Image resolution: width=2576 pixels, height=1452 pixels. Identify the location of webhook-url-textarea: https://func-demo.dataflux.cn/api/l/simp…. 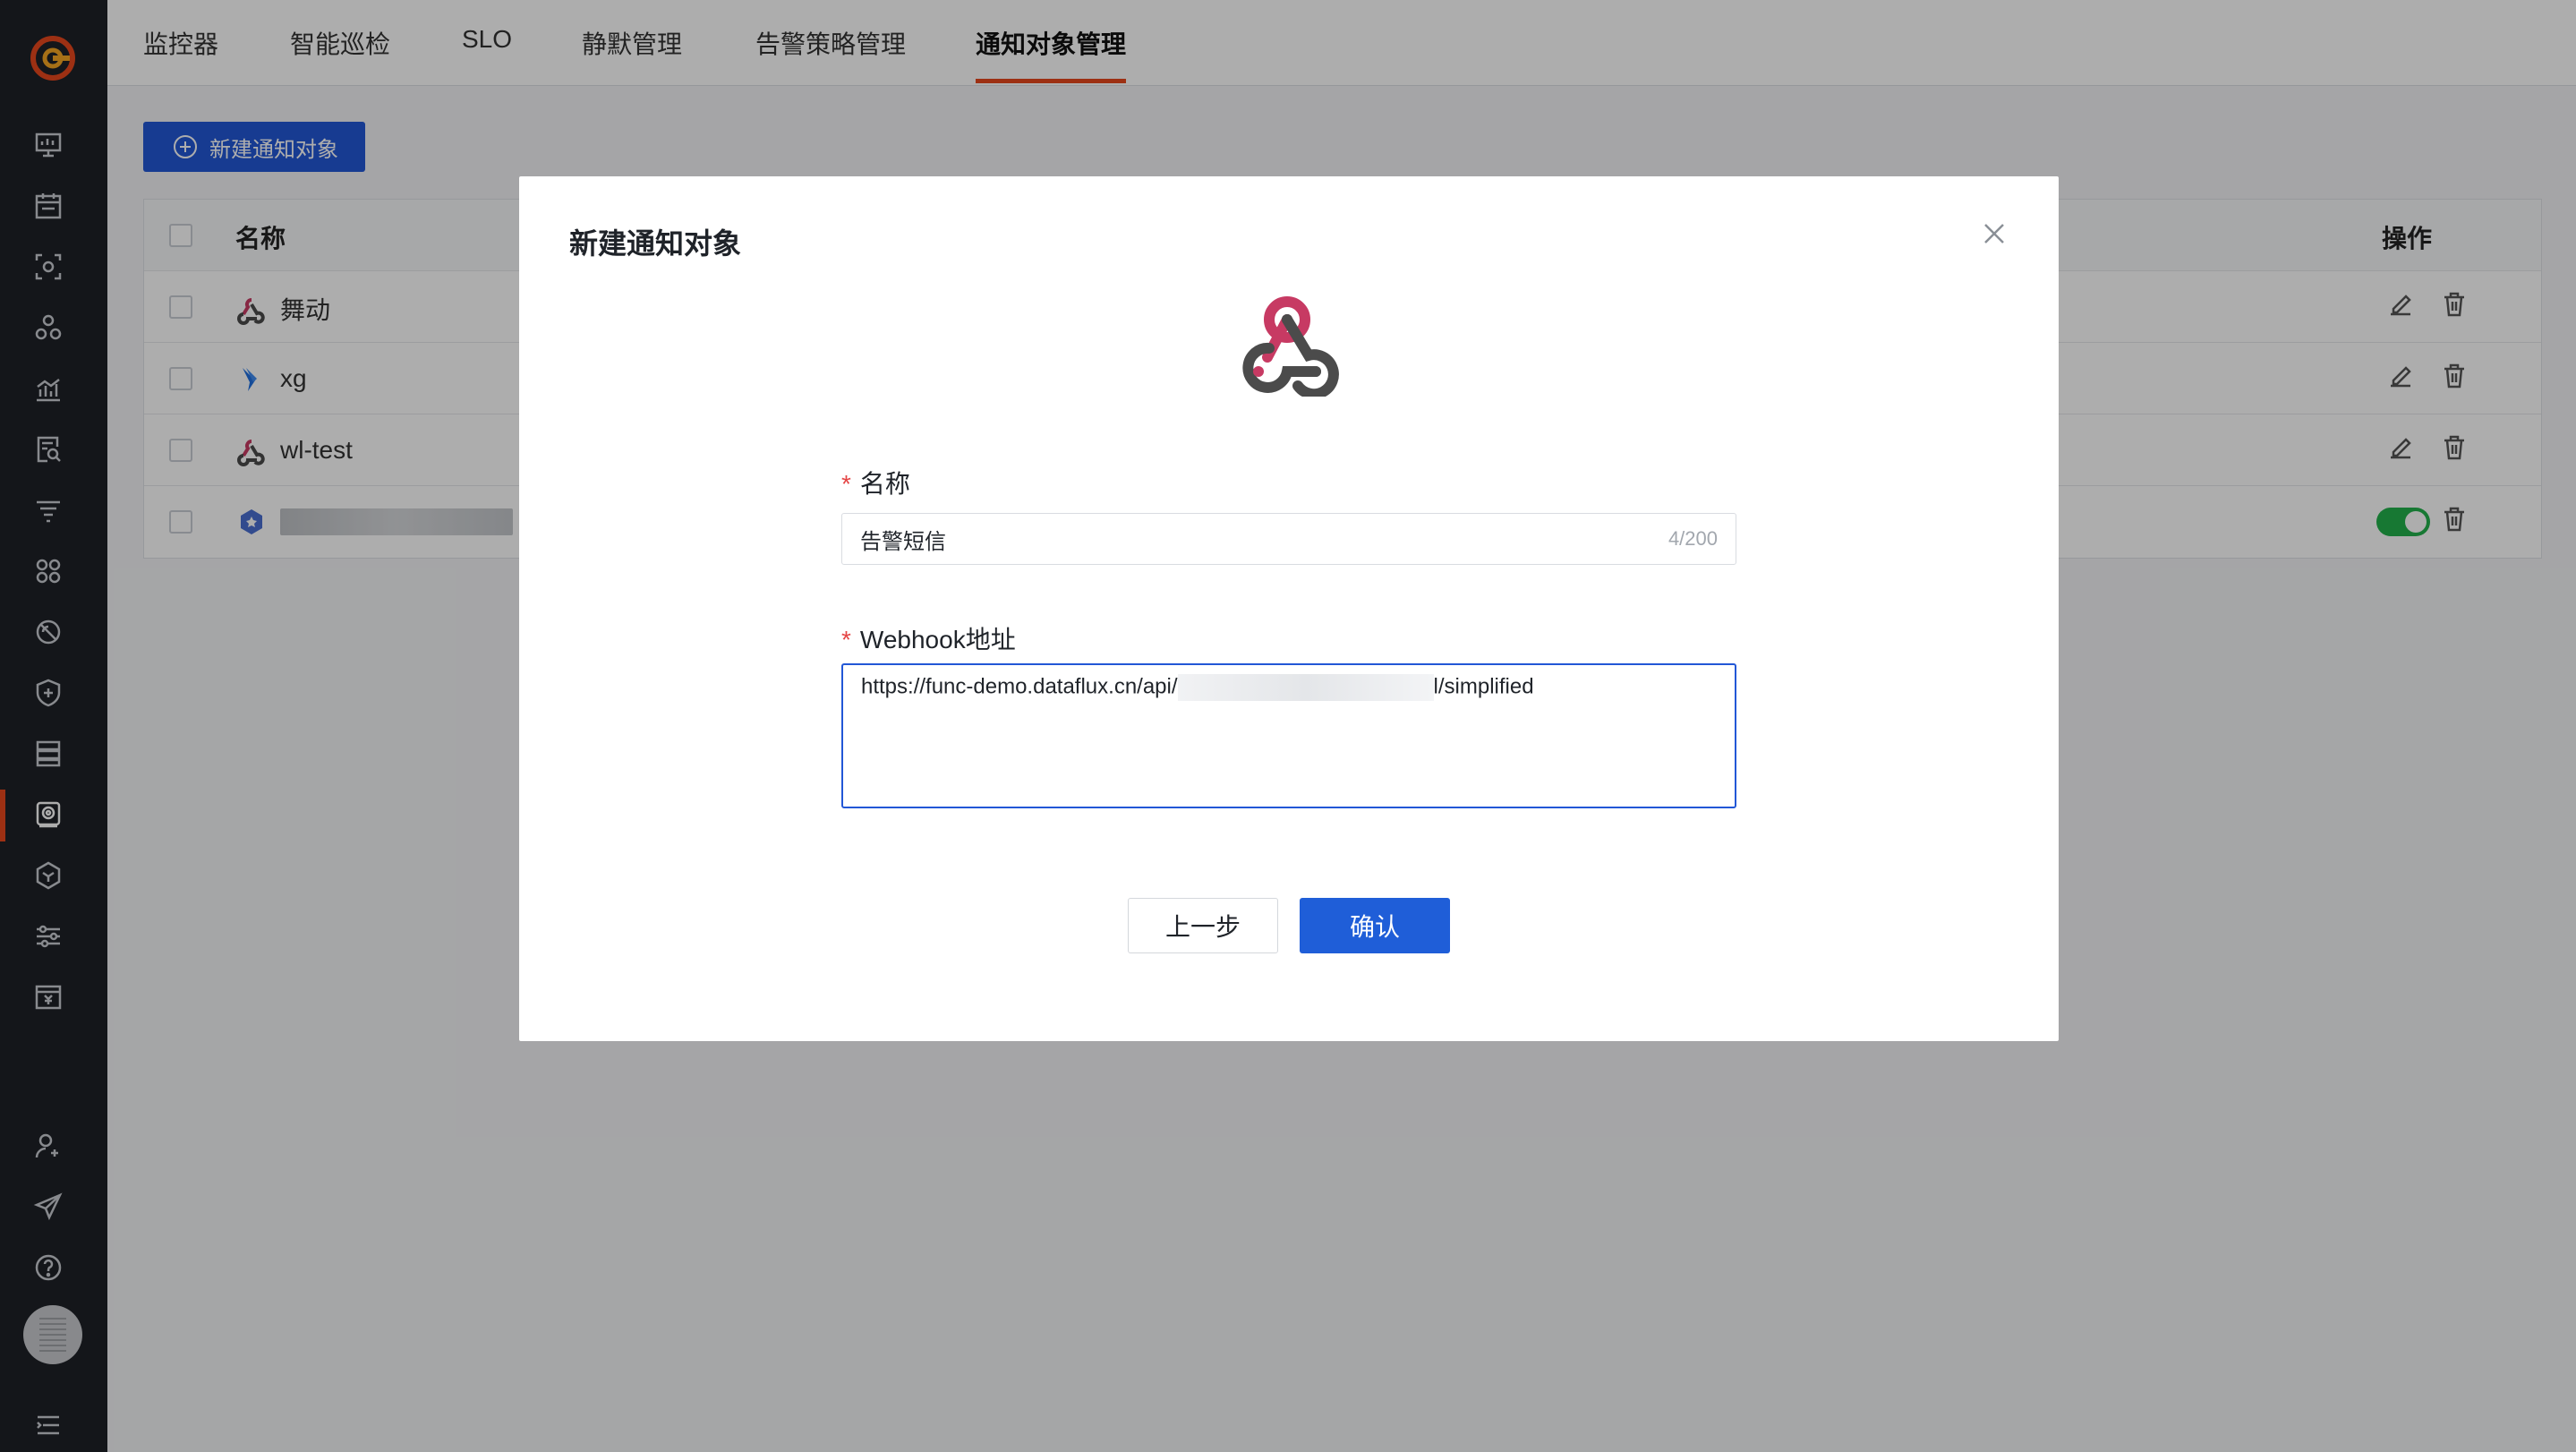
(1288, 735).